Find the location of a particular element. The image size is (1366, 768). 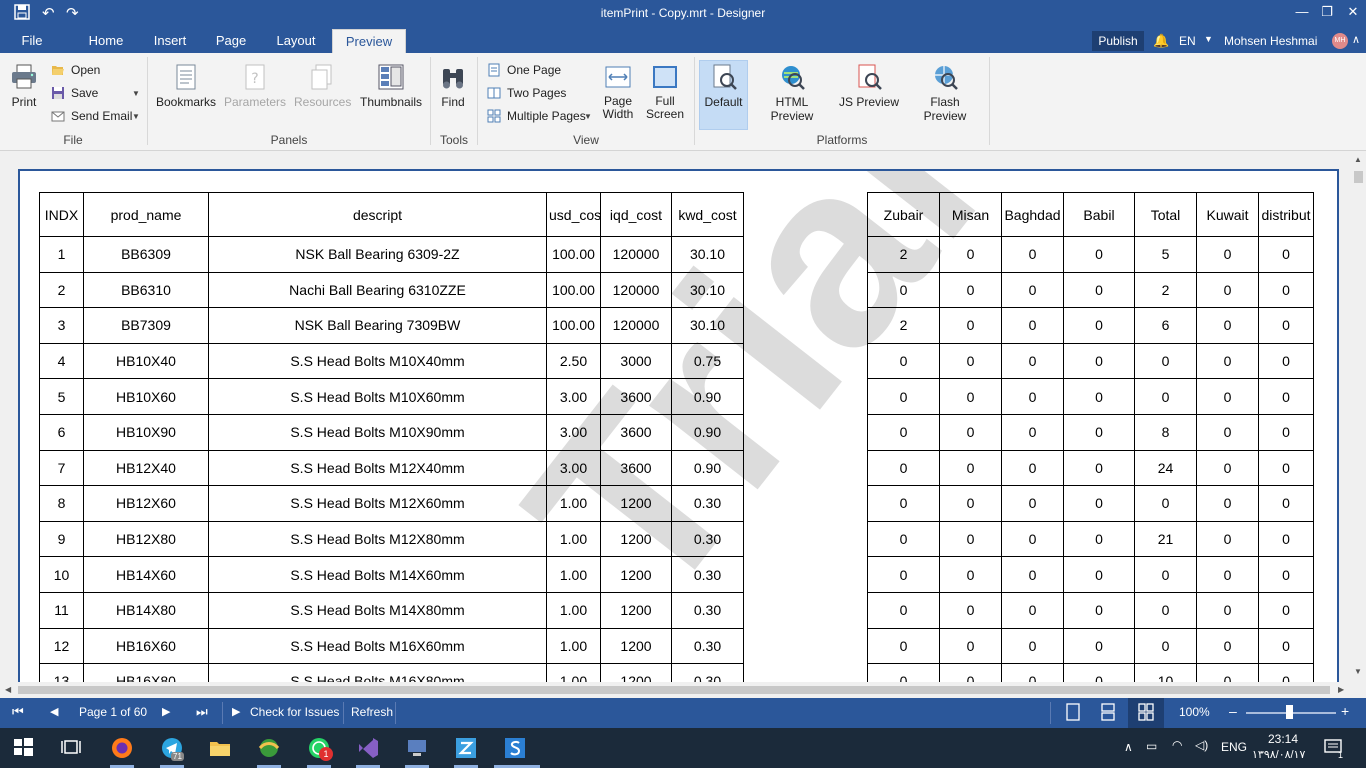

bell-icon: 🔔 is located at coordinates (1161, 41).